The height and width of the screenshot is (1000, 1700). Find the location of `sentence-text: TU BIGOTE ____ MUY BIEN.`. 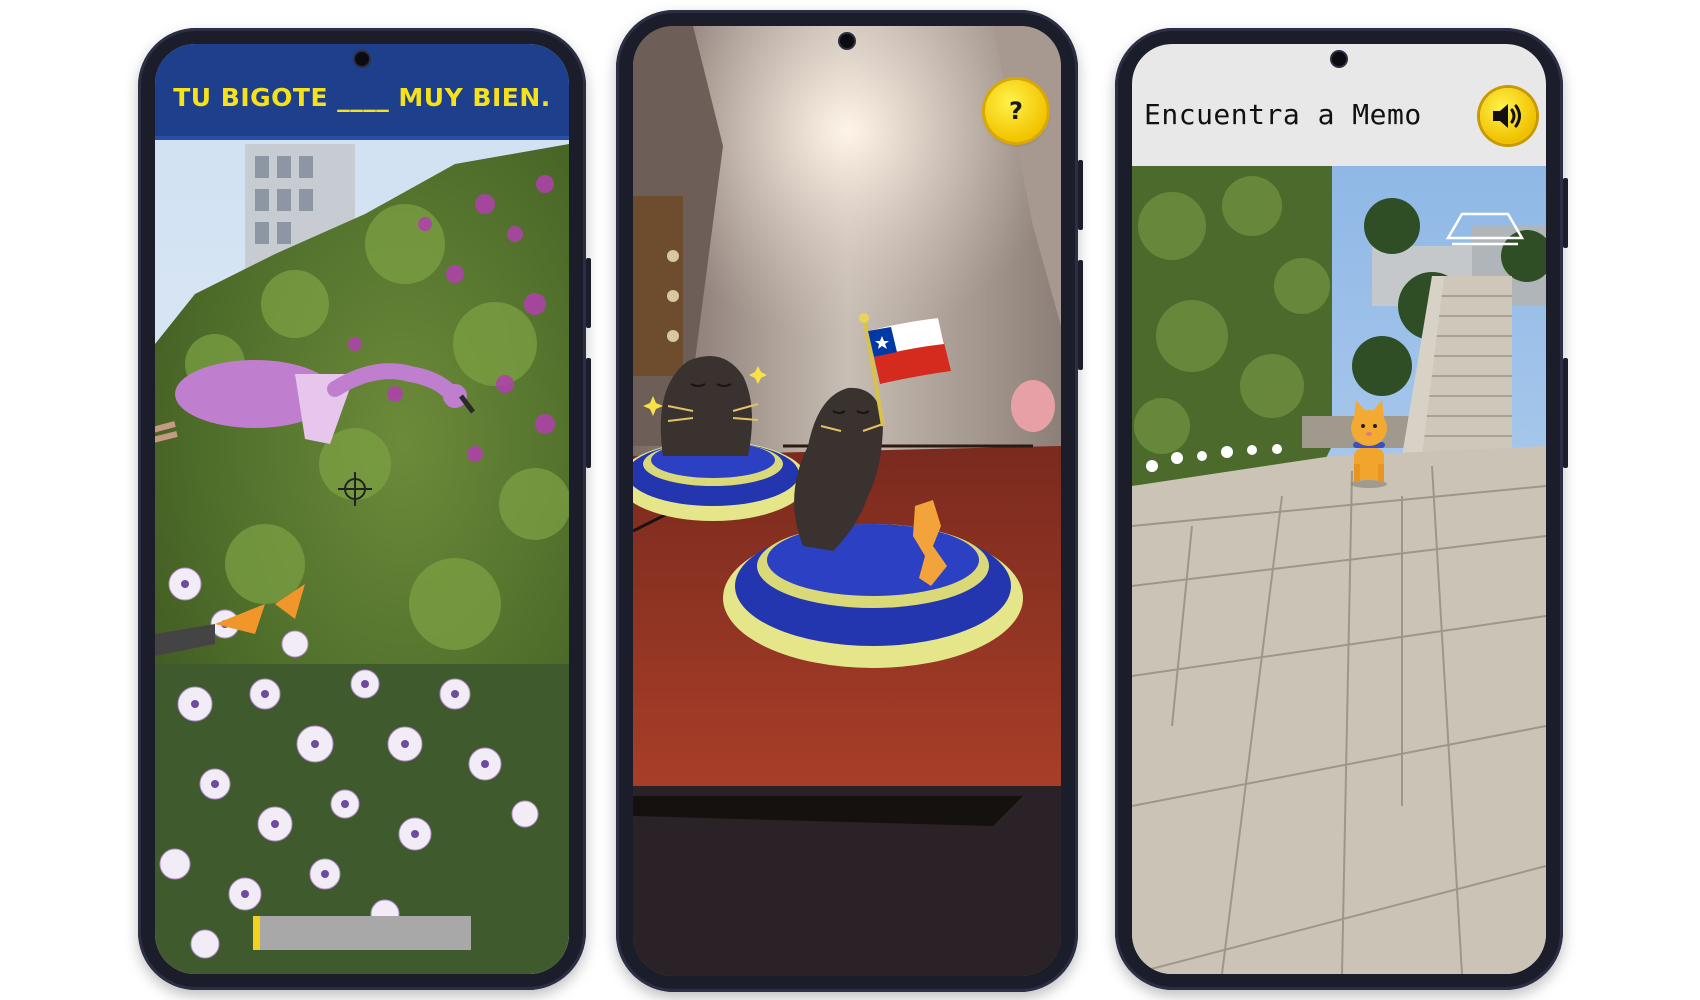

sentence-text: TU BIGOTE ____ MUY BIEN. is located at coordinates (362, 97).